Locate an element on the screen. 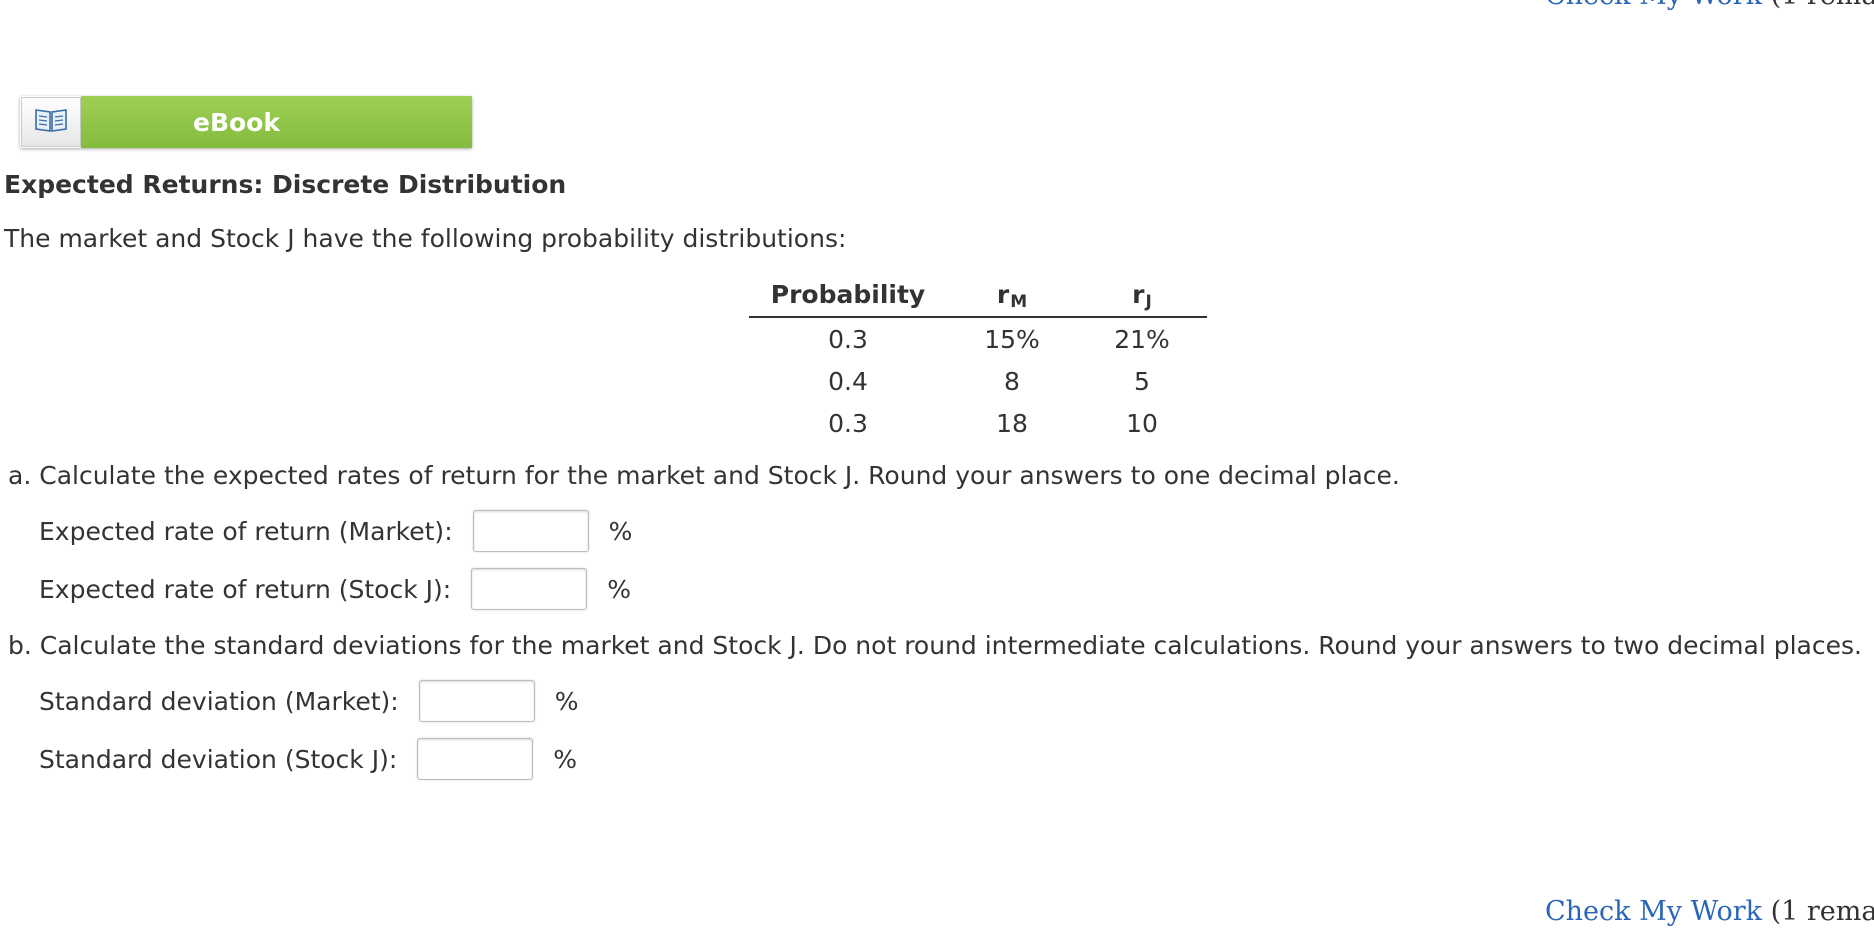  question-a-letter: a. is located at coordinates (20, 475).